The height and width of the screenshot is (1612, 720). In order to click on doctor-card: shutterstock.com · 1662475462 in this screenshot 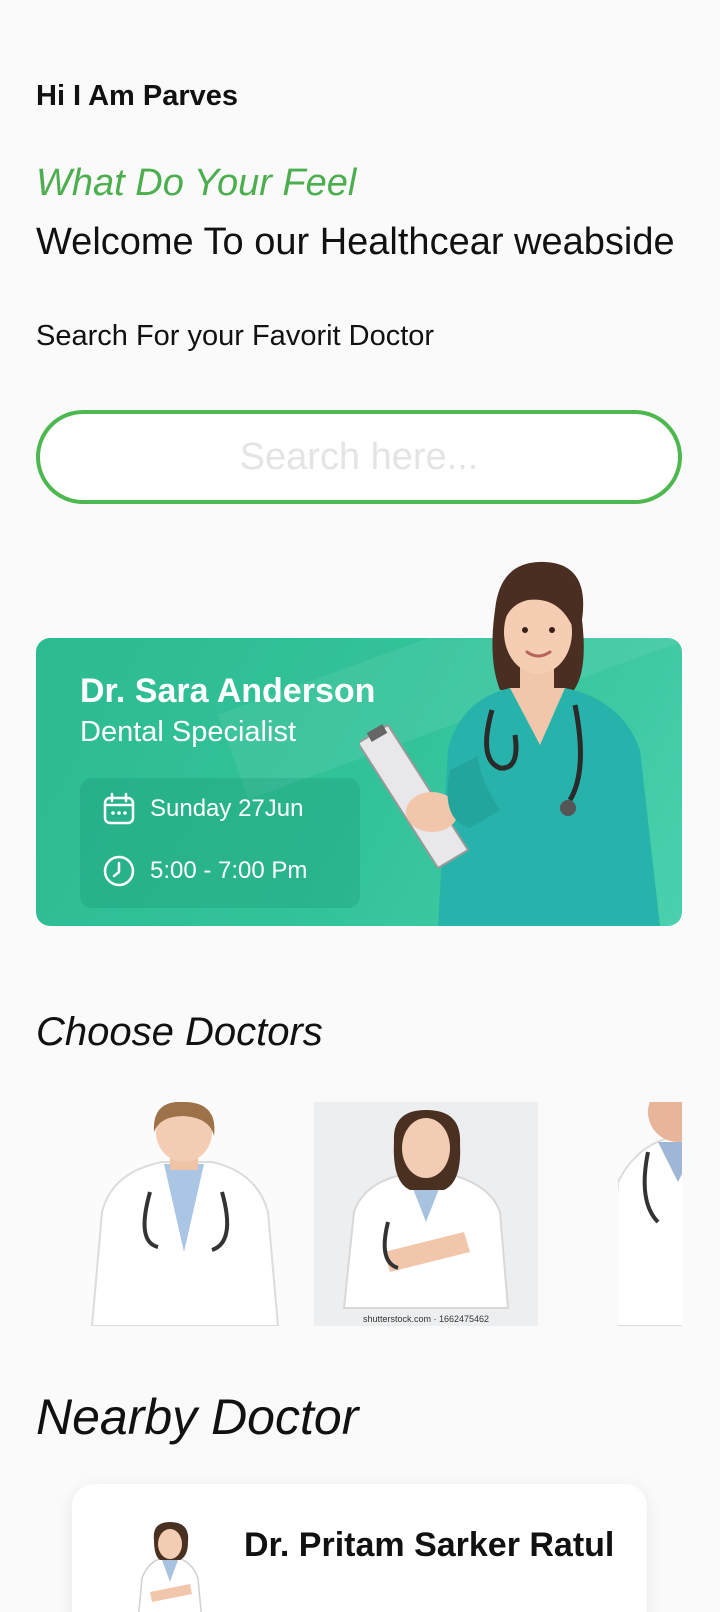, I will do `click(426, 1214)`.